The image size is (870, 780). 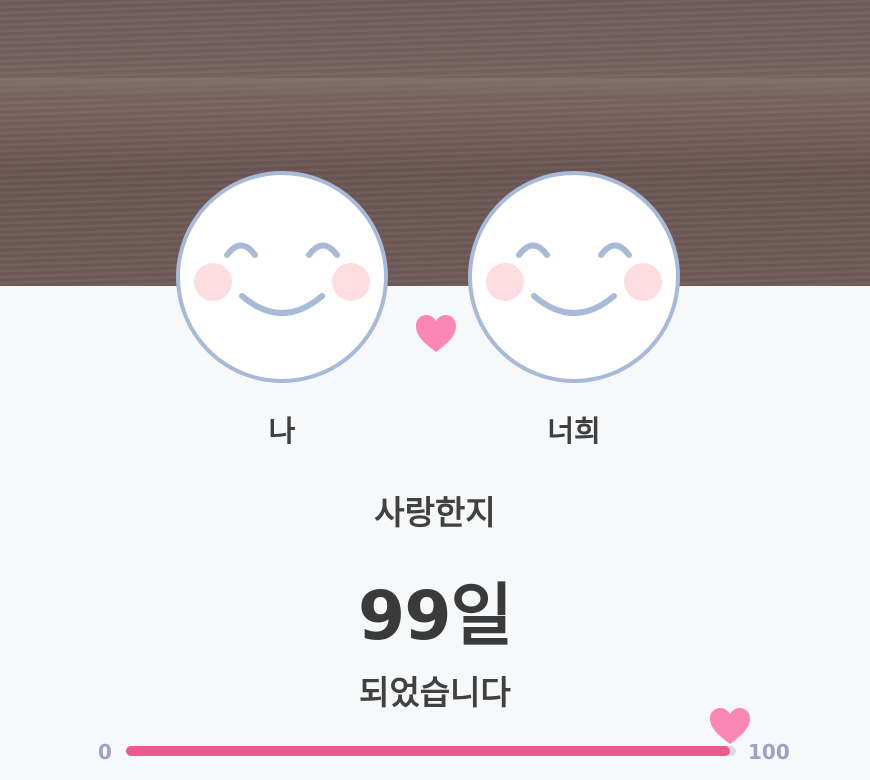 What do you see at coordinates (574, 431) in the screenshot?
I see `partner-name-label: 너희` at bounding box center [574, 431].